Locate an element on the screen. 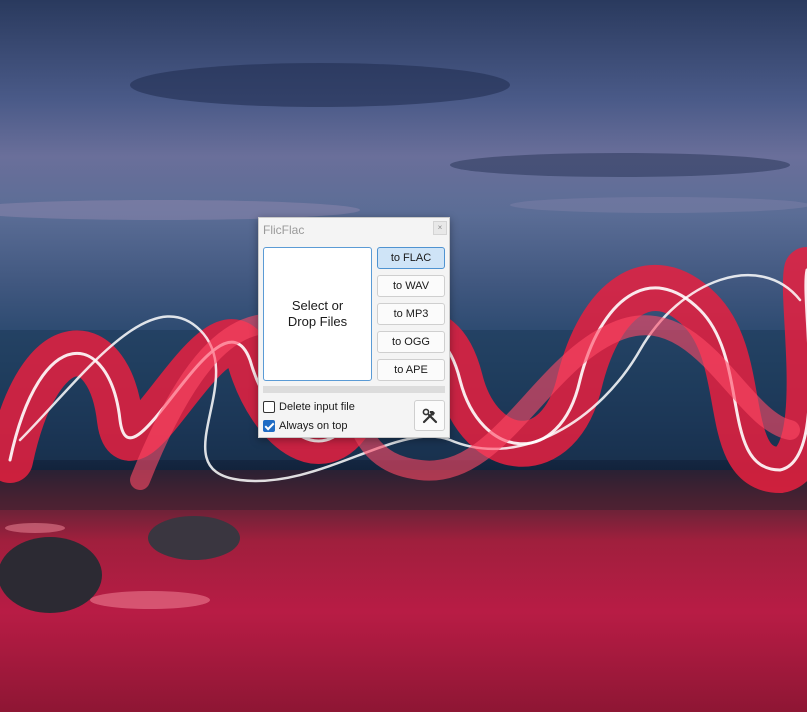  settings-button is located at coordinates (429, 415).